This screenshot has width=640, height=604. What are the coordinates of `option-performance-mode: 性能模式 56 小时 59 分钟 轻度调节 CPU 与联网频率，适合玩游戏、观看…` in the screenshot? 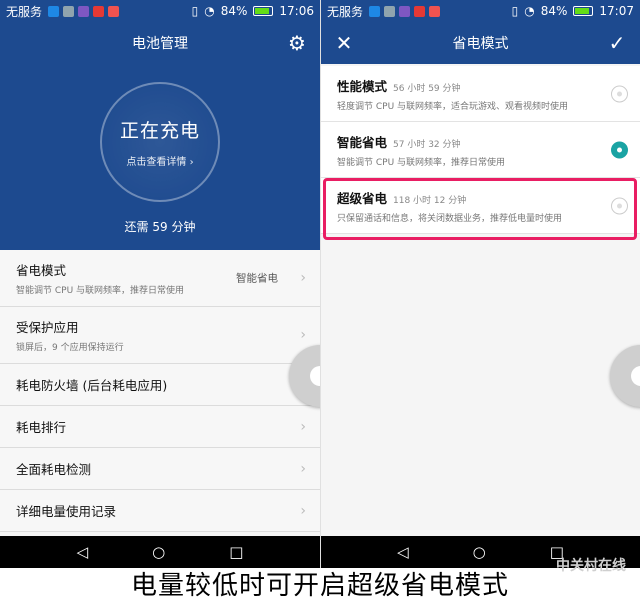 It's located at (480, 94).